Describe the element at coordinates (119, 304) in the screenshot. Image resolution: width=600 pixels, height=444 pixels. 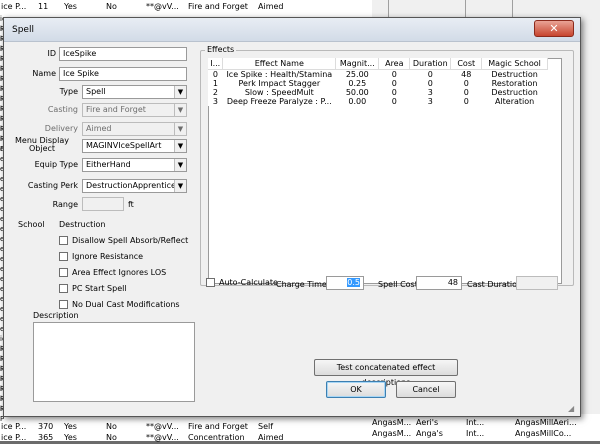
I see `no-dual-cast-checkbox: No Dual Cast Modifications` at that location.